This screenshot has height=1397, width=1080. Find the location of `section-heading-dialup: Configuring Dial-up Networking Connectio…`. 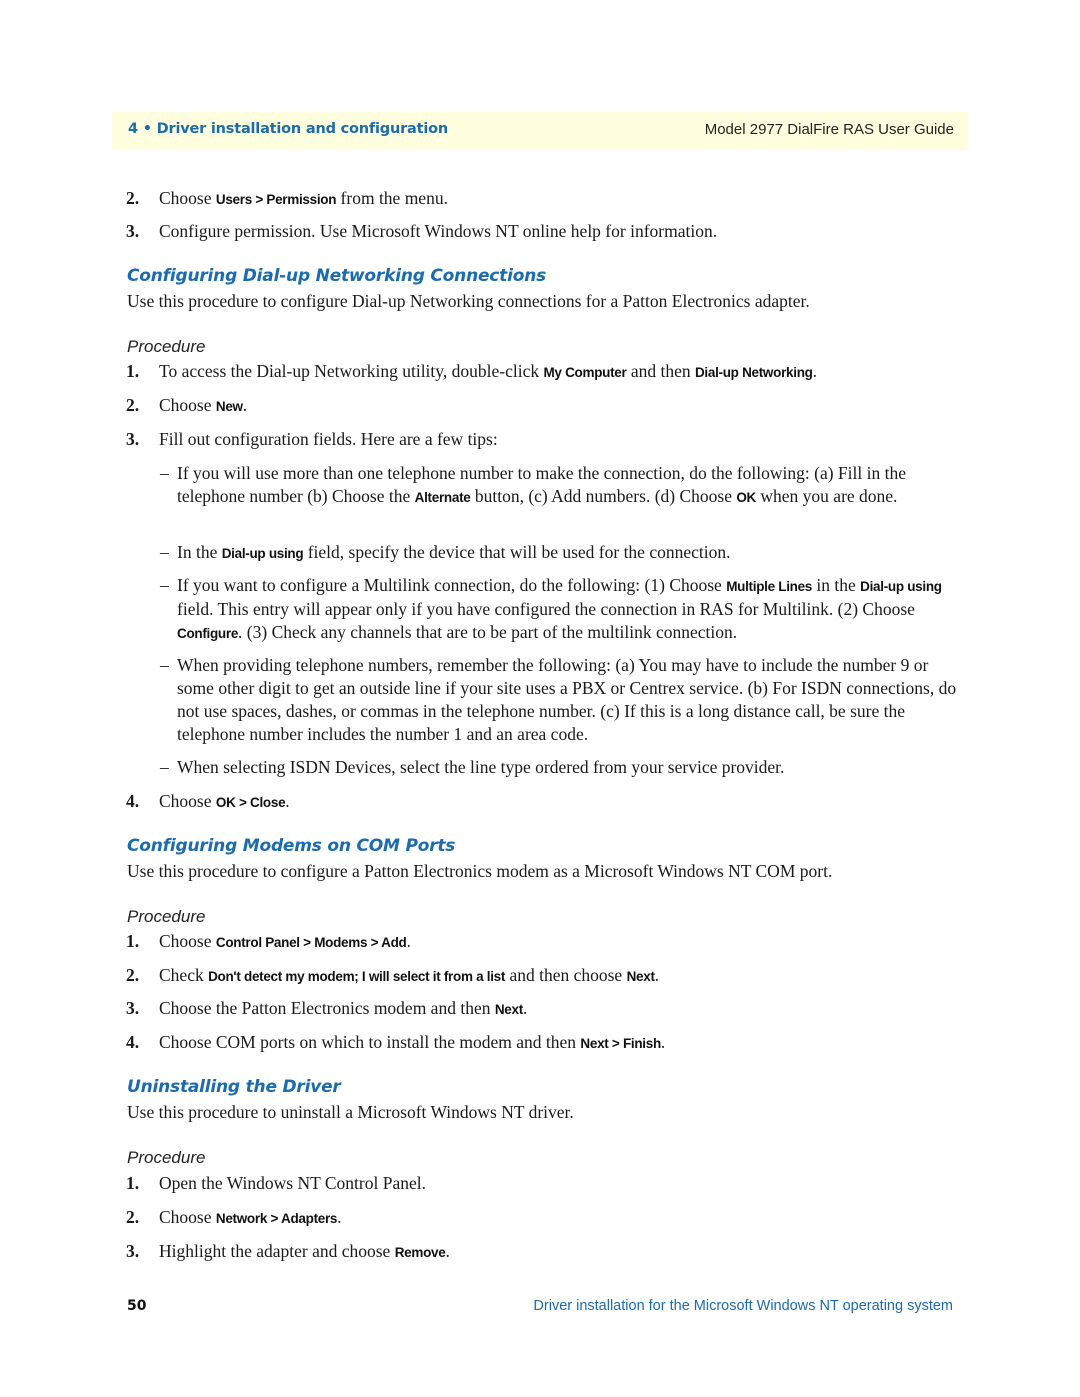

section-heading-dialup: Configuring Dial-up Networking Connectio… is located at coordinates (337, 276).